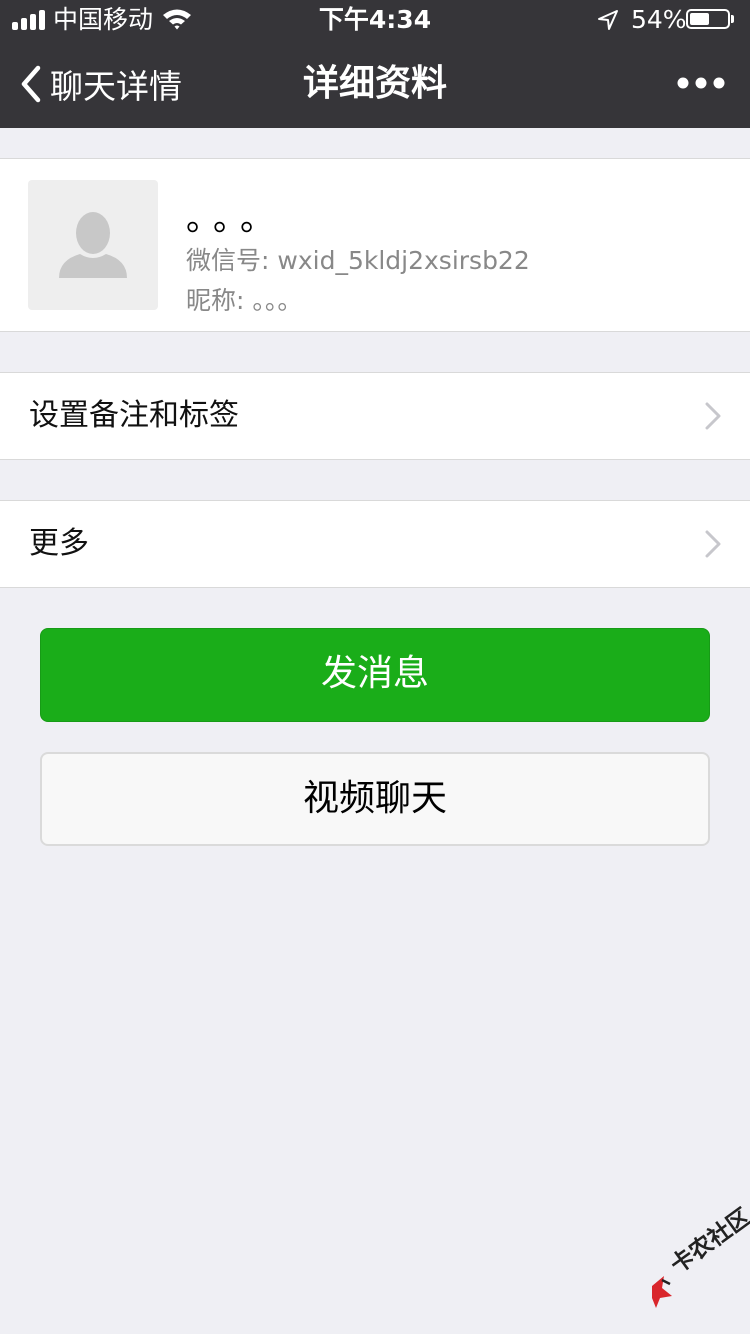 The height and width of the screenshot is (1334, 750). Describe the element at coordinates (375, 20) in the screenshot. I see `status-bar: 中国移动 下午4:34 54%` at that location.